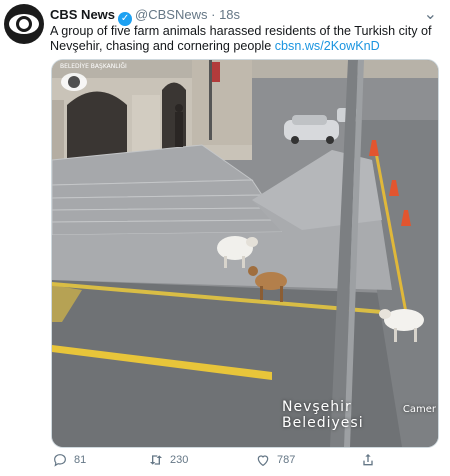  I want to click on reply-button: 81, so click(69, 460).